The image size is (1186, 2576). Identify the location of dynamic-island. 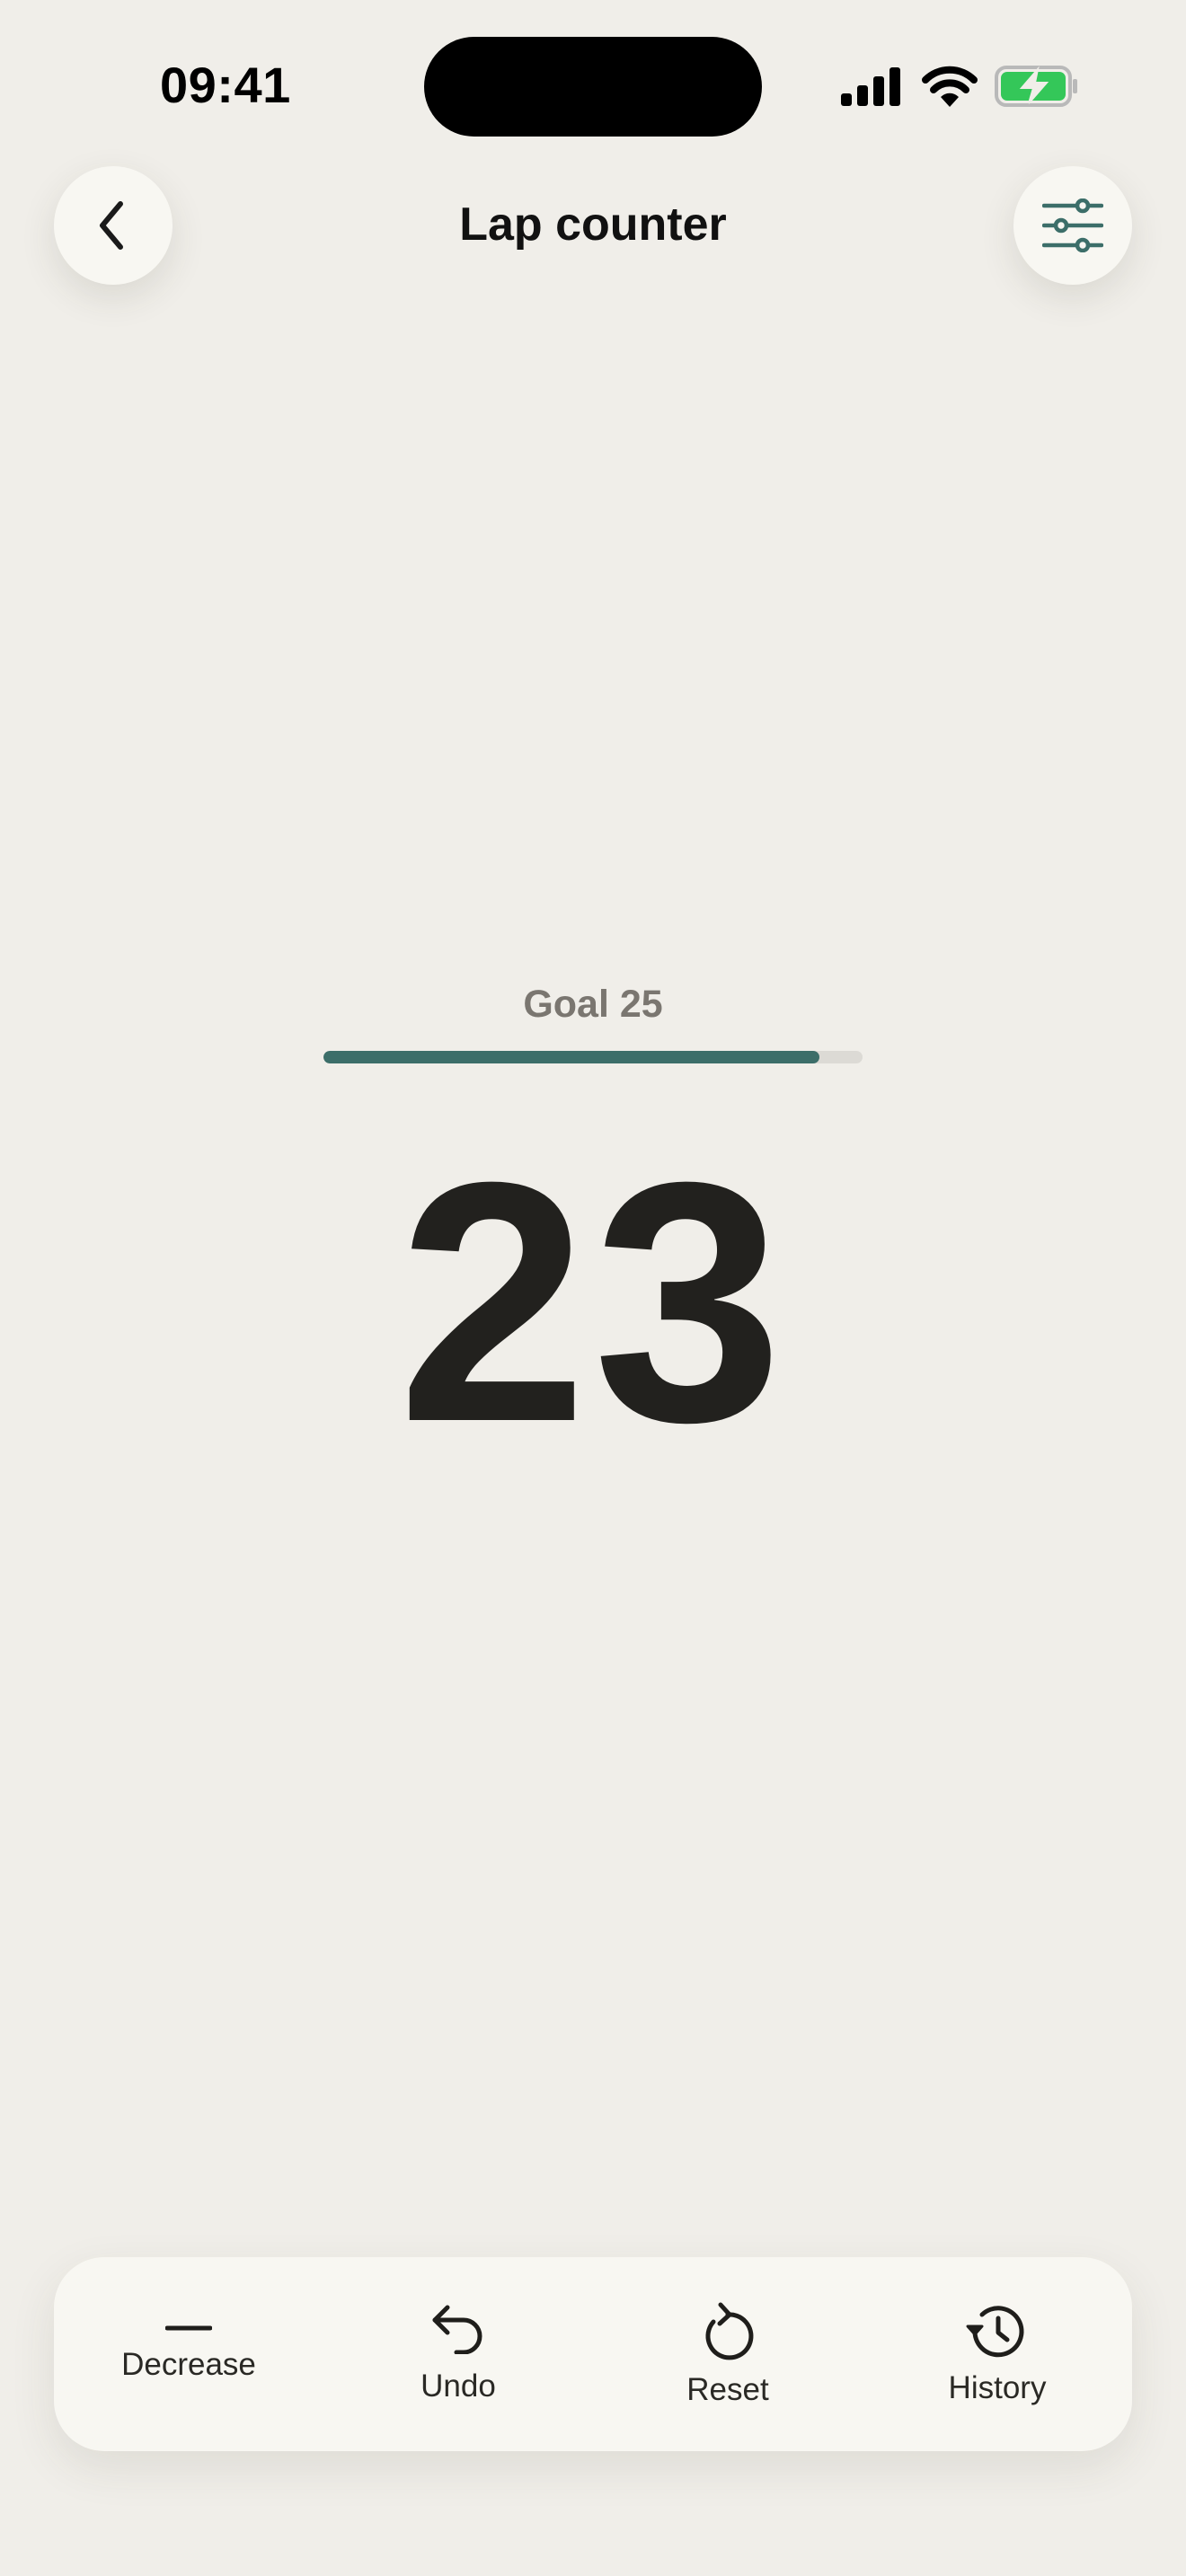
(593, 87).